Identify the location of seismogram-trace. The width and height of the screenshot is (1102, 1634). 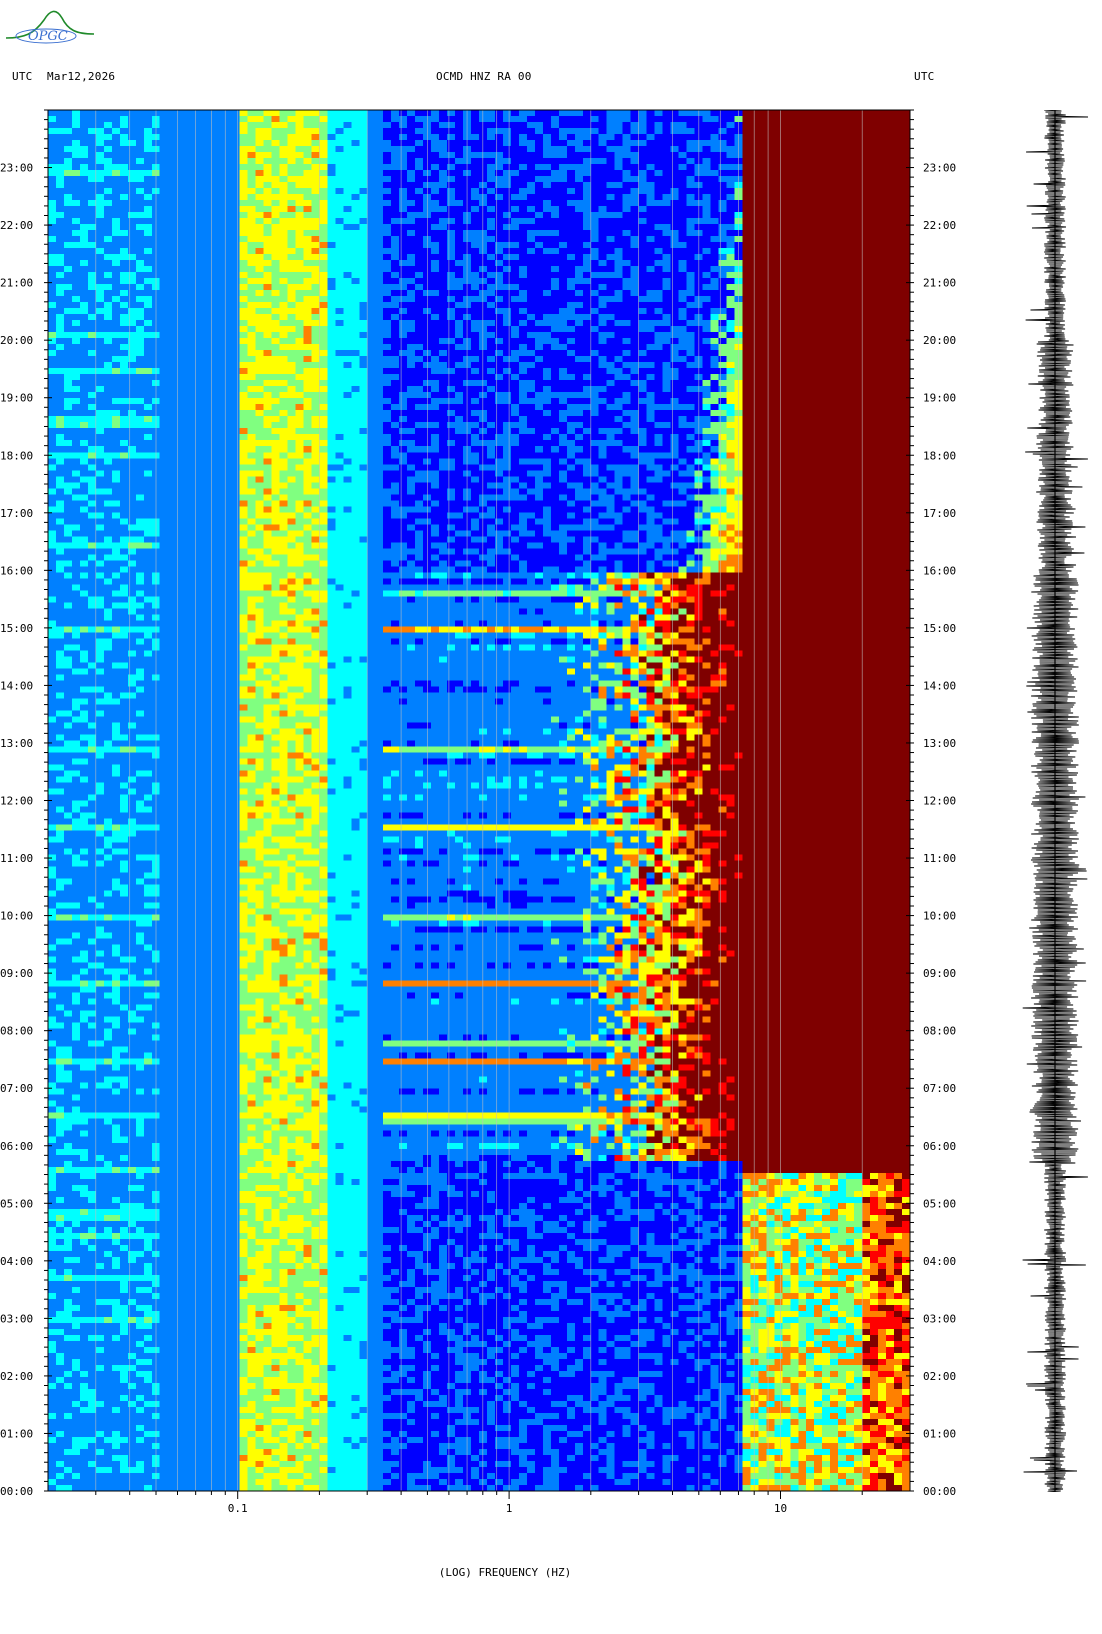
(1055, 801).